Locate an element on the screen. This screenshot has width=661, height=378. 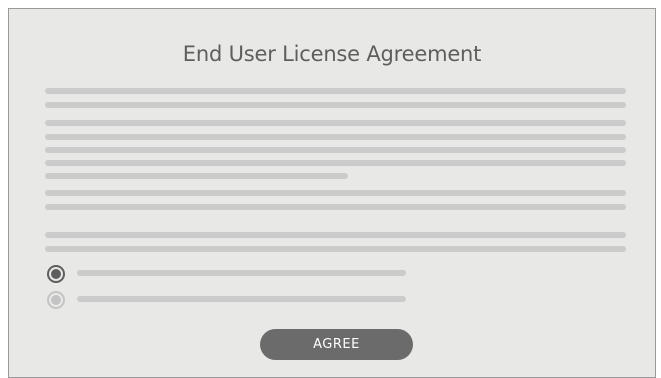
accept-radio is located at coordinates (56, 274).